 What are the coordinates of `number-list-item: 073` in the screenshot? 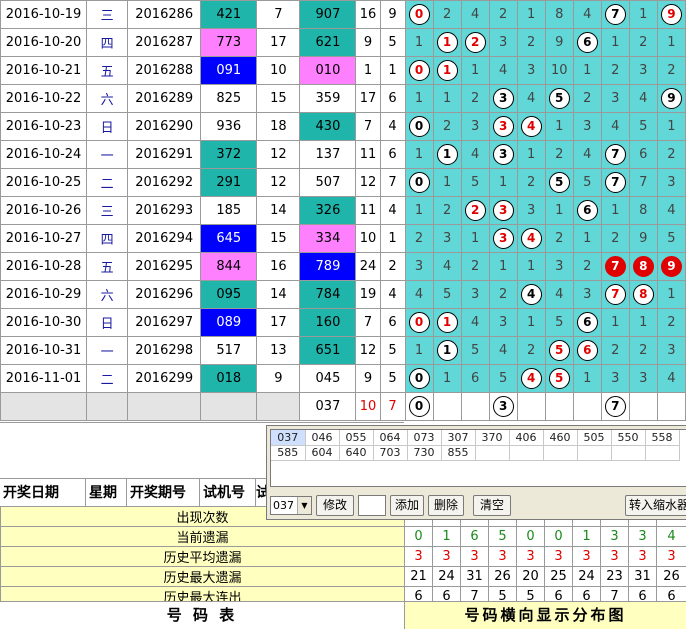 It's located at (424, 438).